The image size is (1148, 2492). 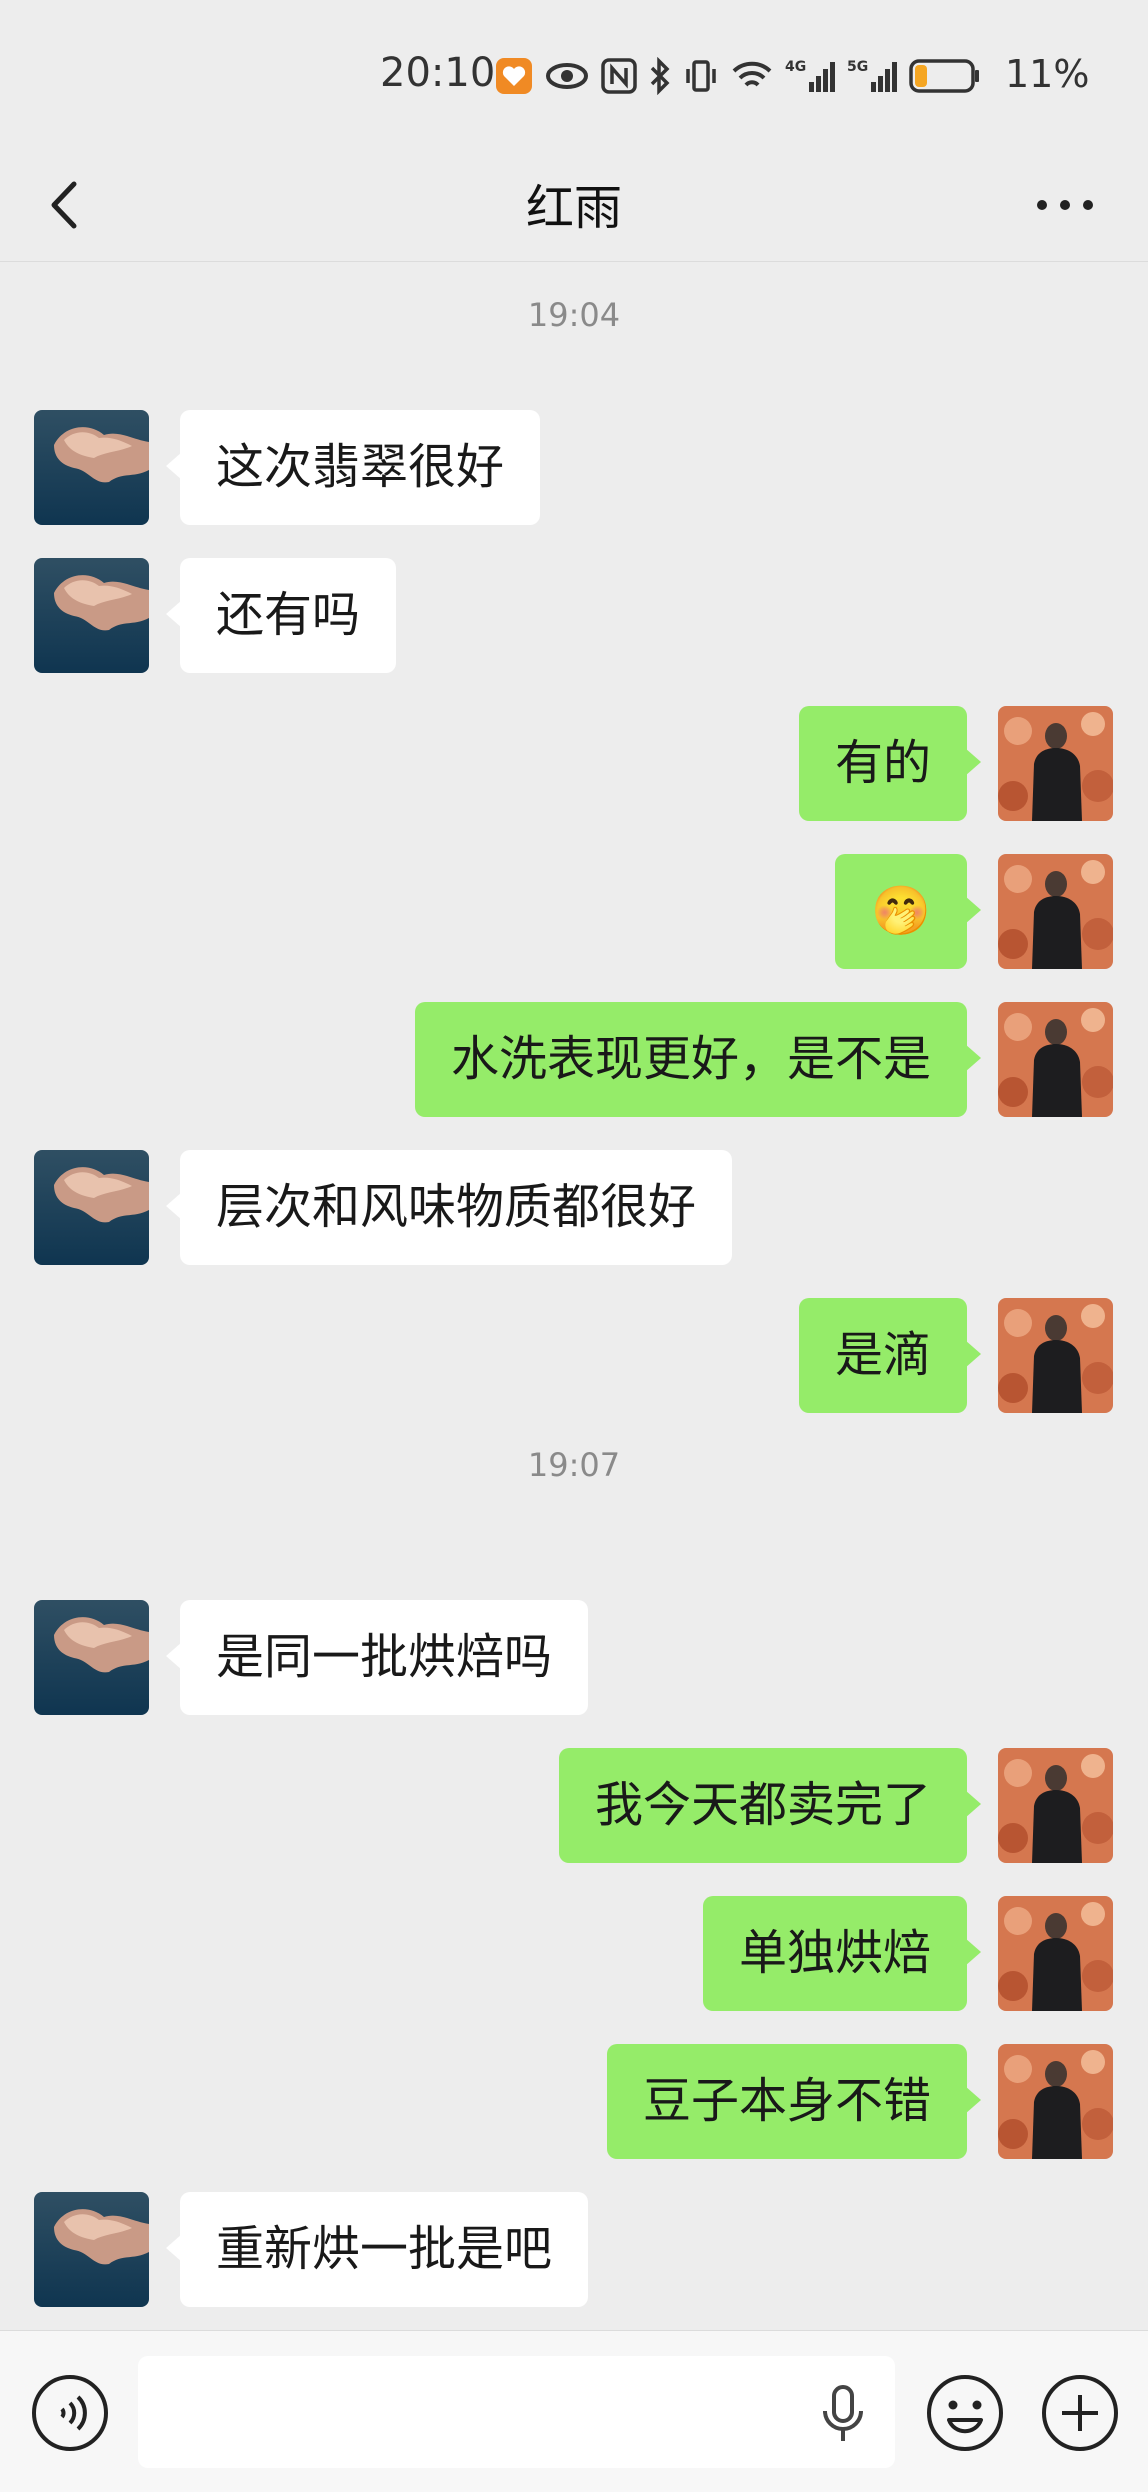 I want to click on outgoing-message-bubble: 我今天都卖完了, so click(x=770, y=1805).